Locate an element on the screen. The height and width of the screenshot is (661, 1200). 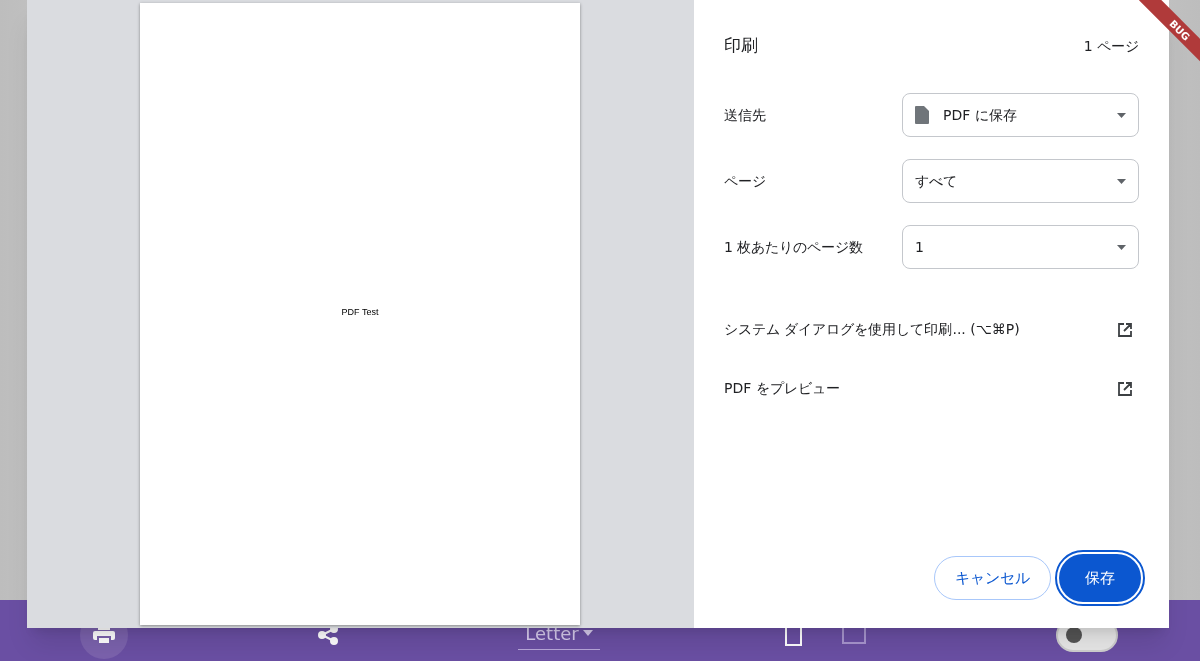
dropdown-value: PDF に保存 is located at coordinates (980, 115).